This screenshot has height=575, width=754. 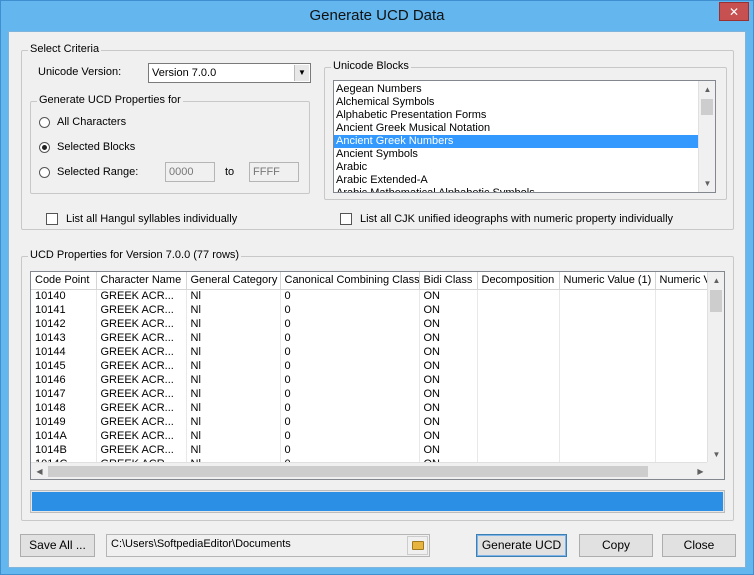 I want to click on scroll-left-icon: ◀, so click(x=39, y=471).